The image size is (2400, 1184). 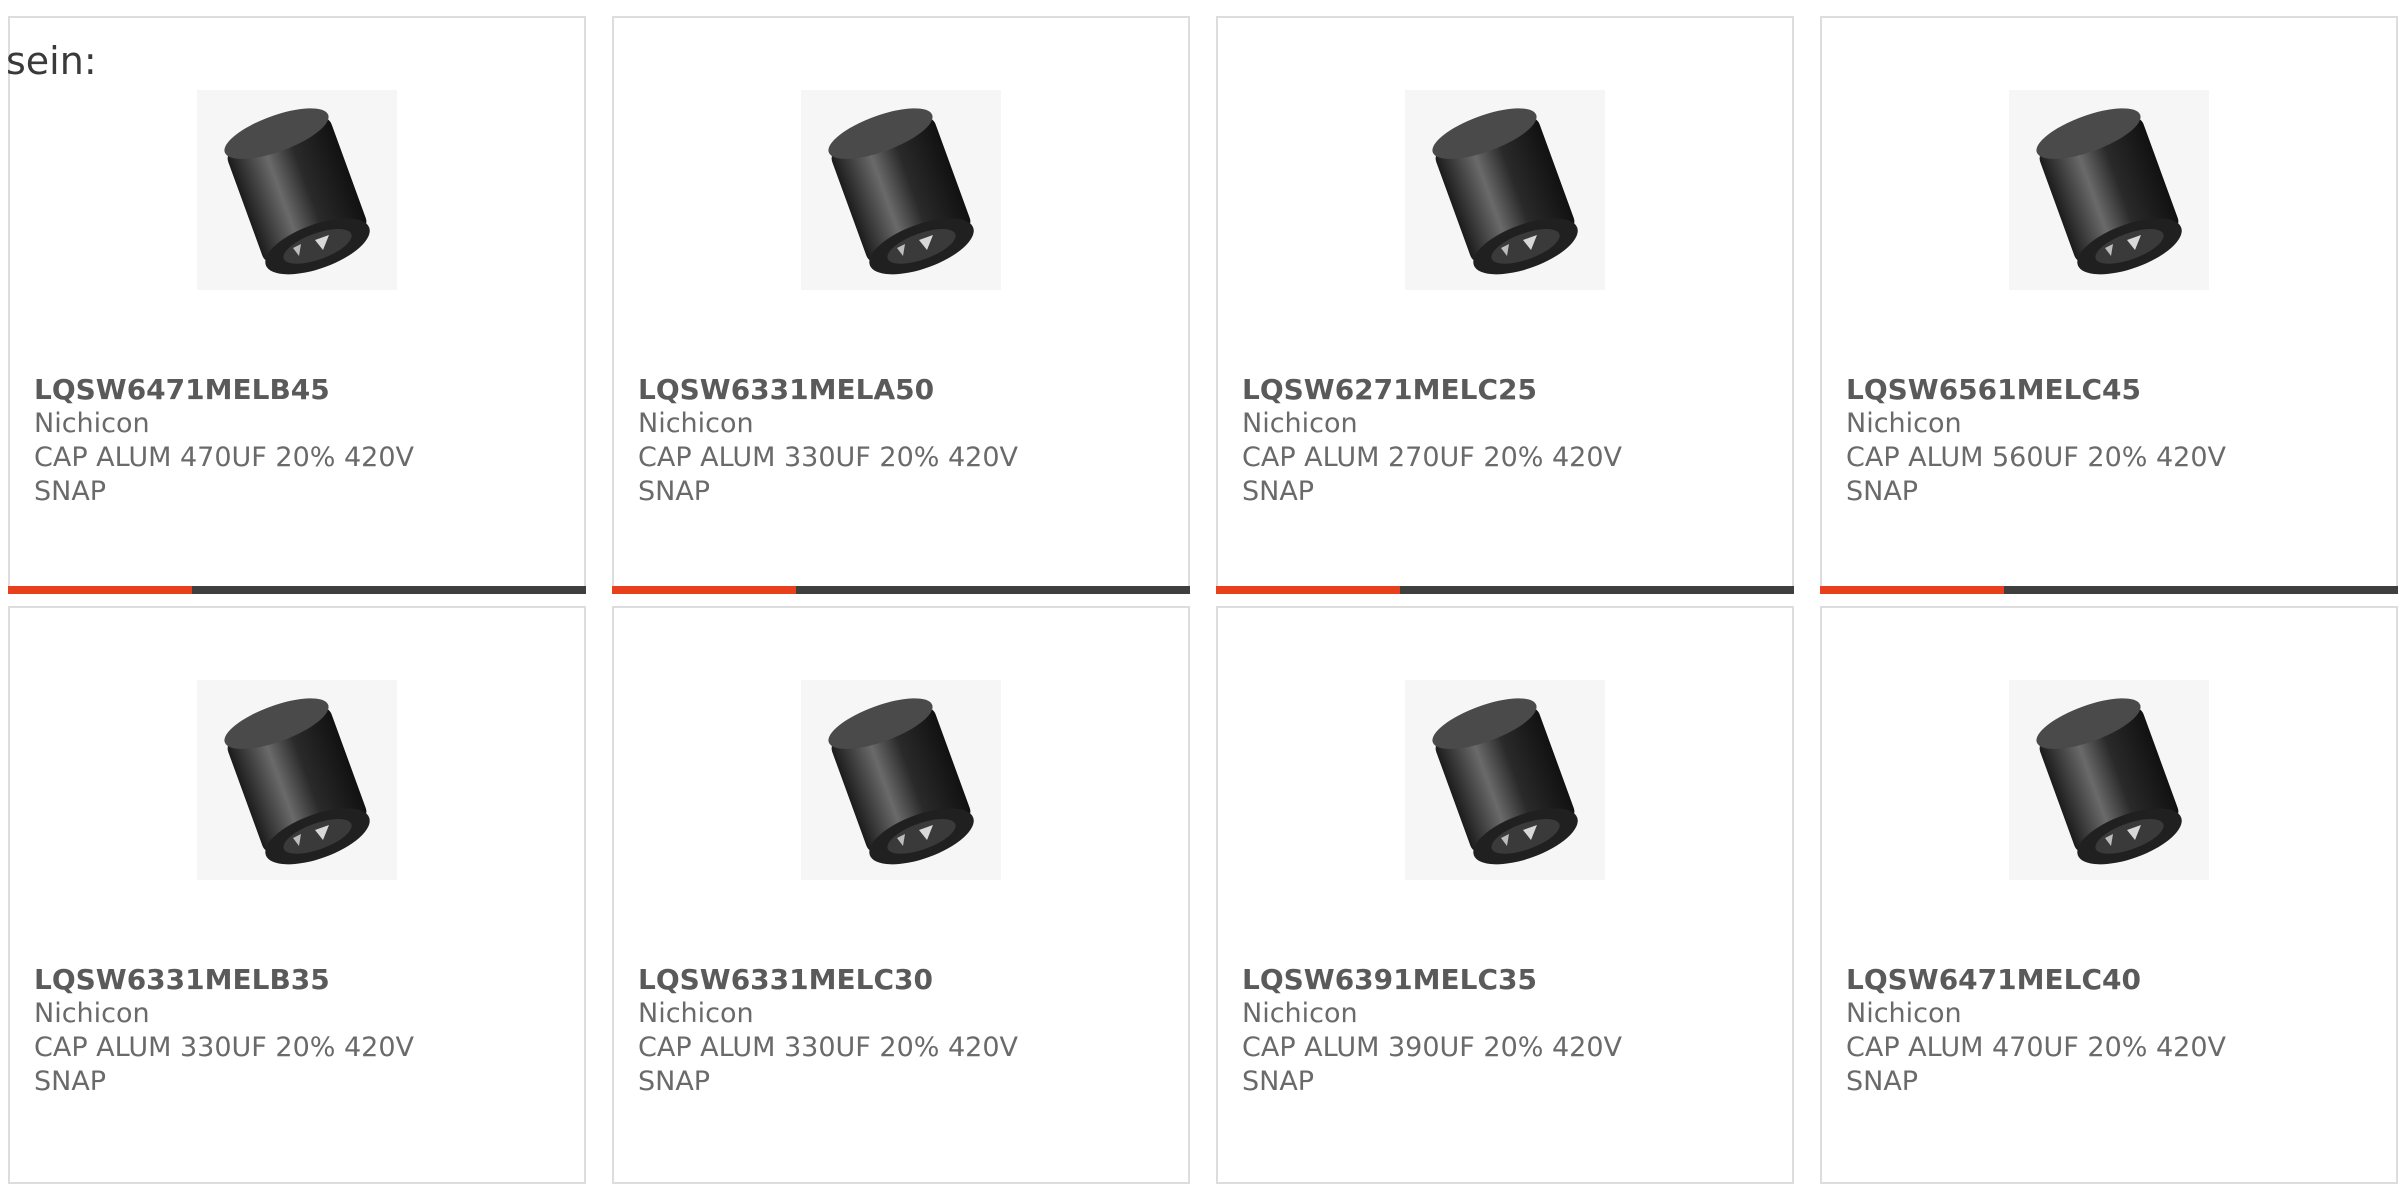 I want to click on part-number: LQSW6391MELC35, so click(x=1497, y=980).